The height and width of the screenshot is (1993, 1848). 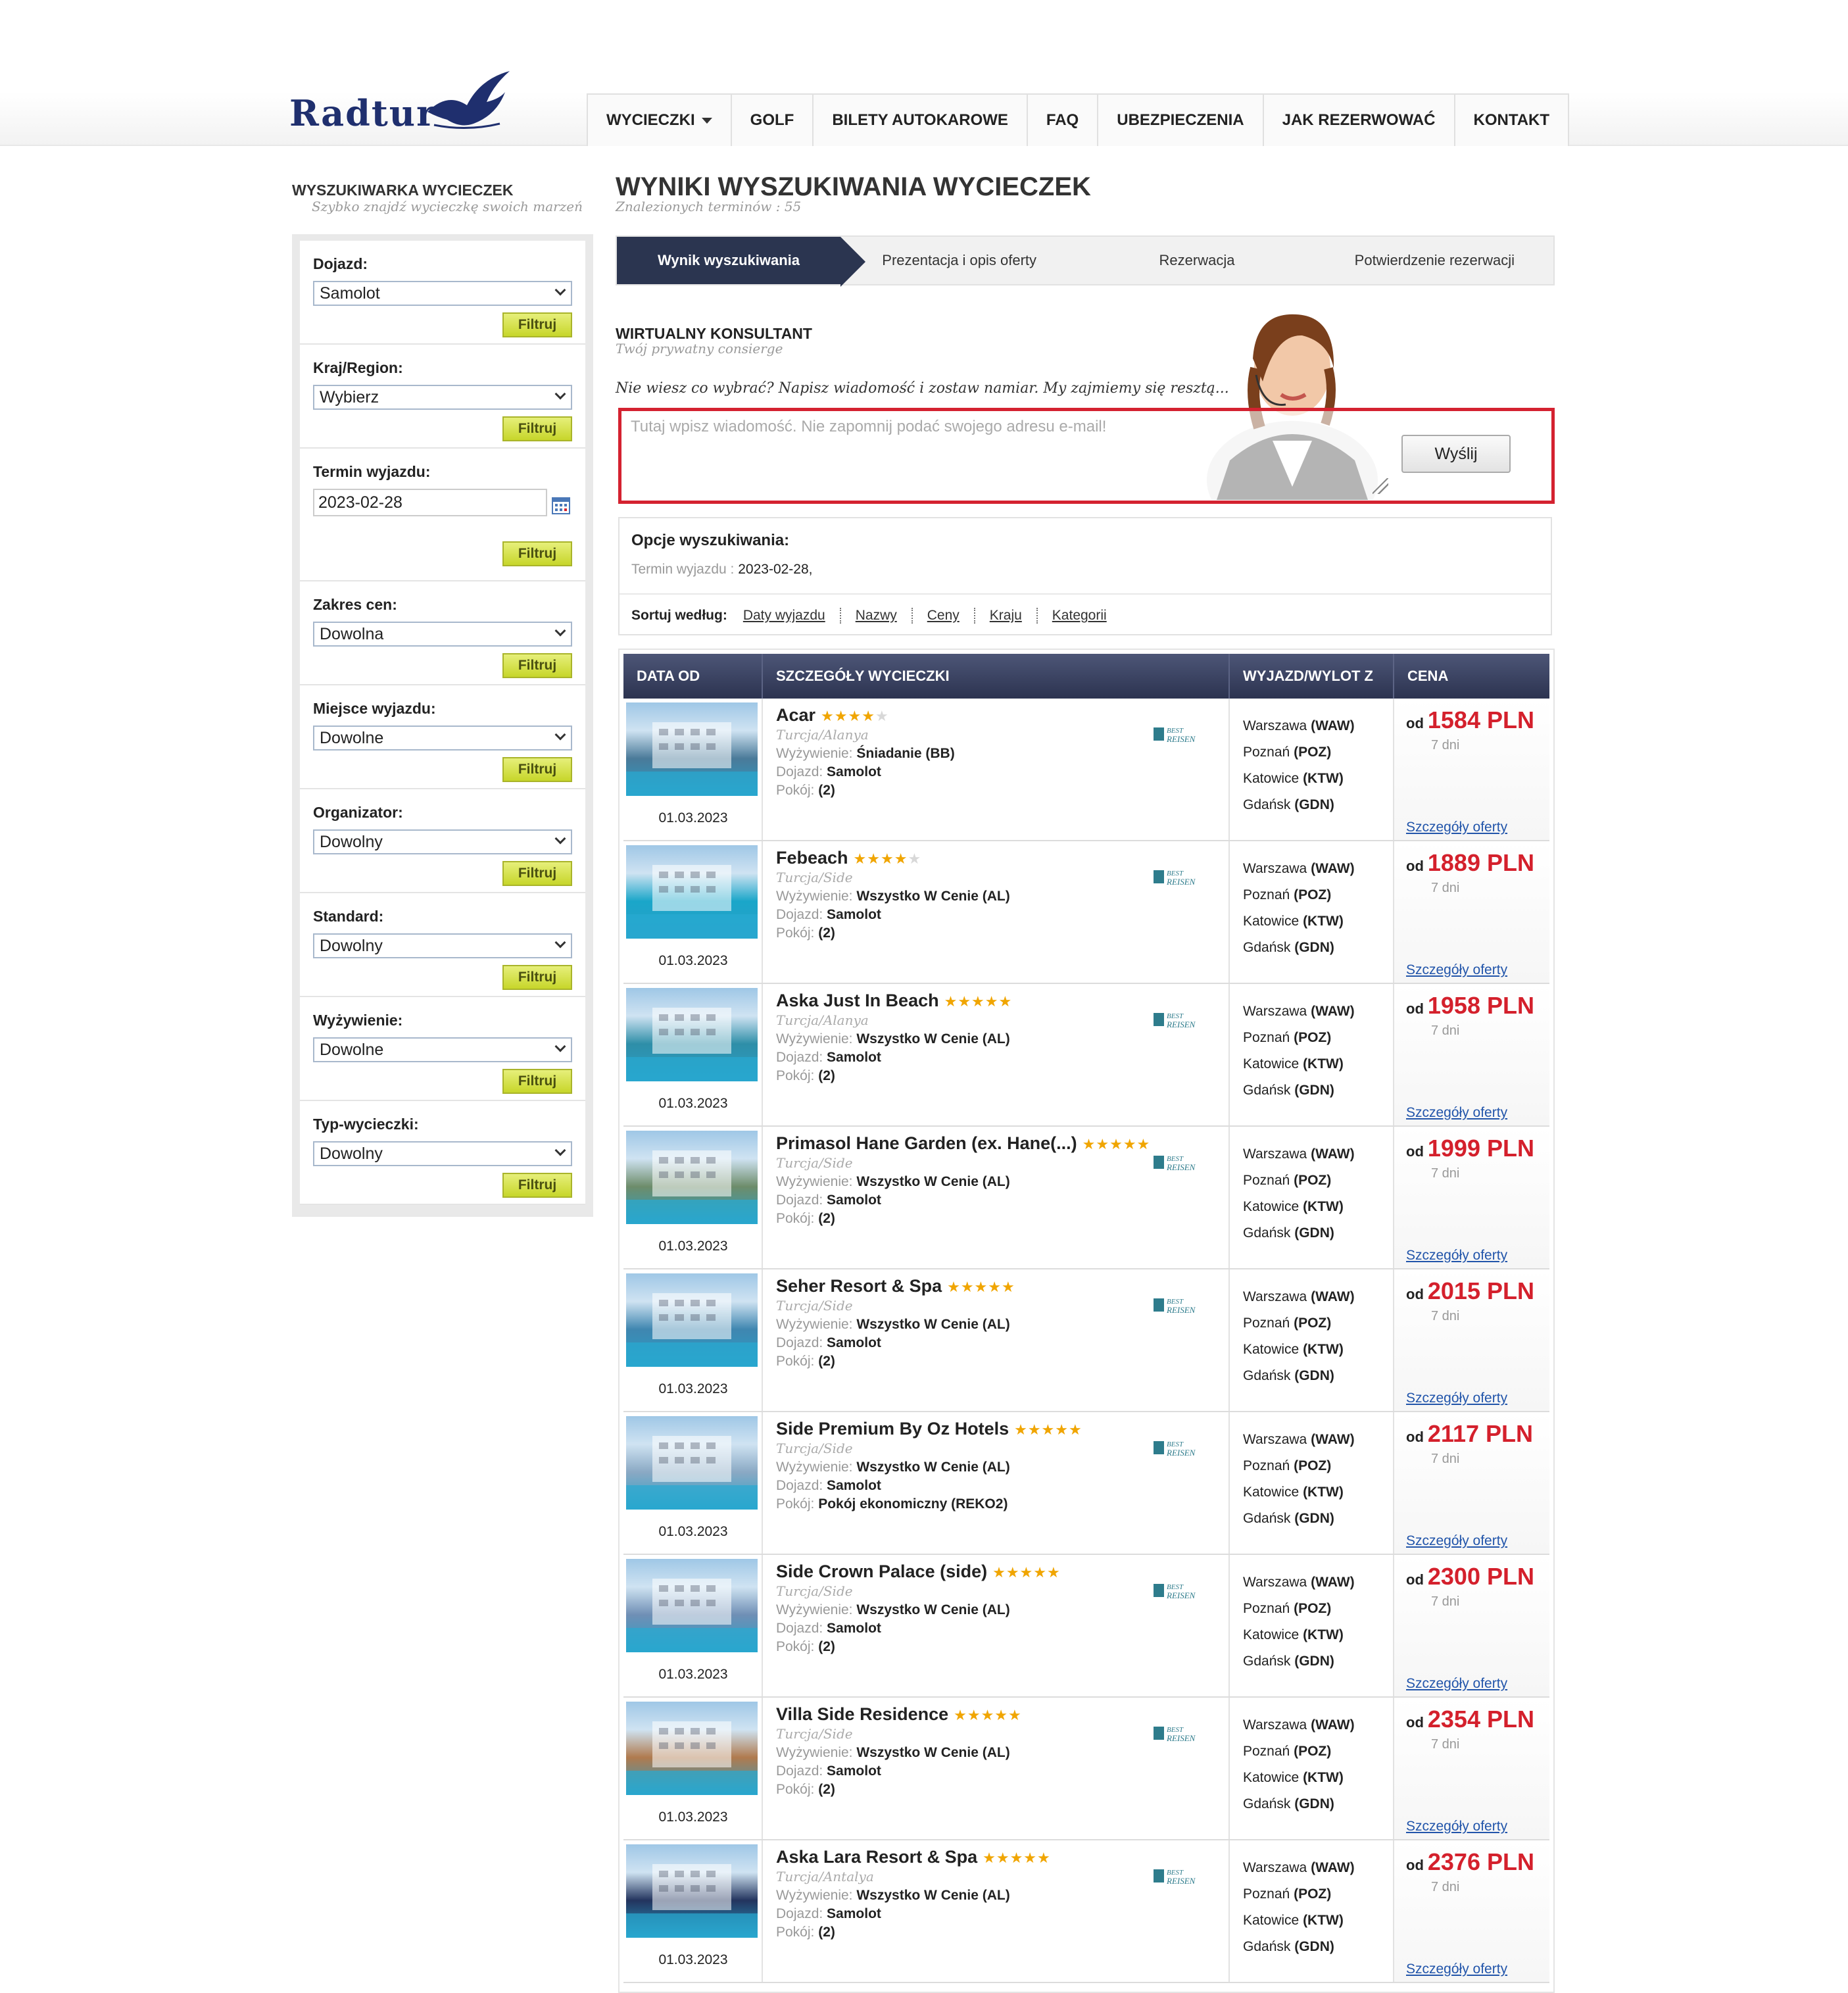 What do you see at coordinates (351, 946) in the screenshot?
I see `select-value: Dowolny` at bounding box center [351, 946].